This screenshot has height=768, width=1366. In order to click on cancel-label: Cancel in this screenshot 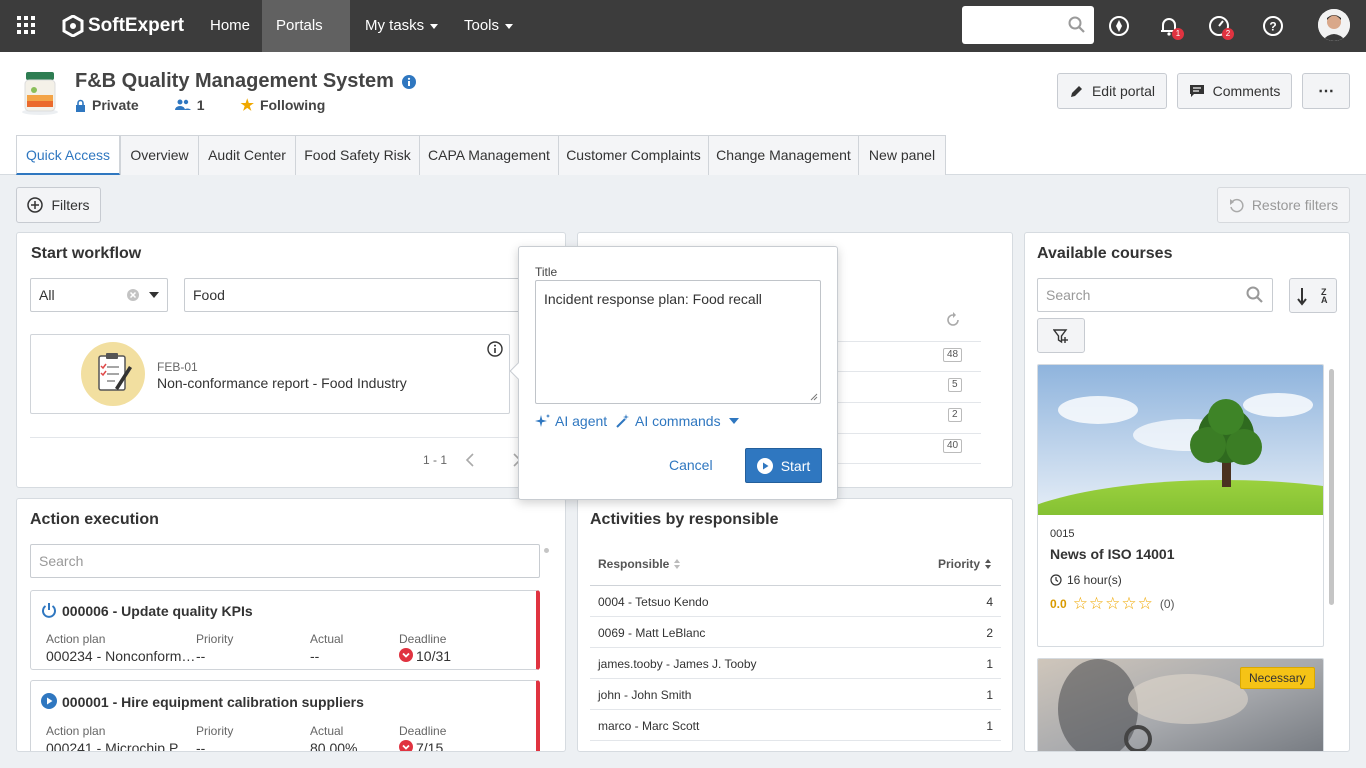, I will do `click(691, 465)`.